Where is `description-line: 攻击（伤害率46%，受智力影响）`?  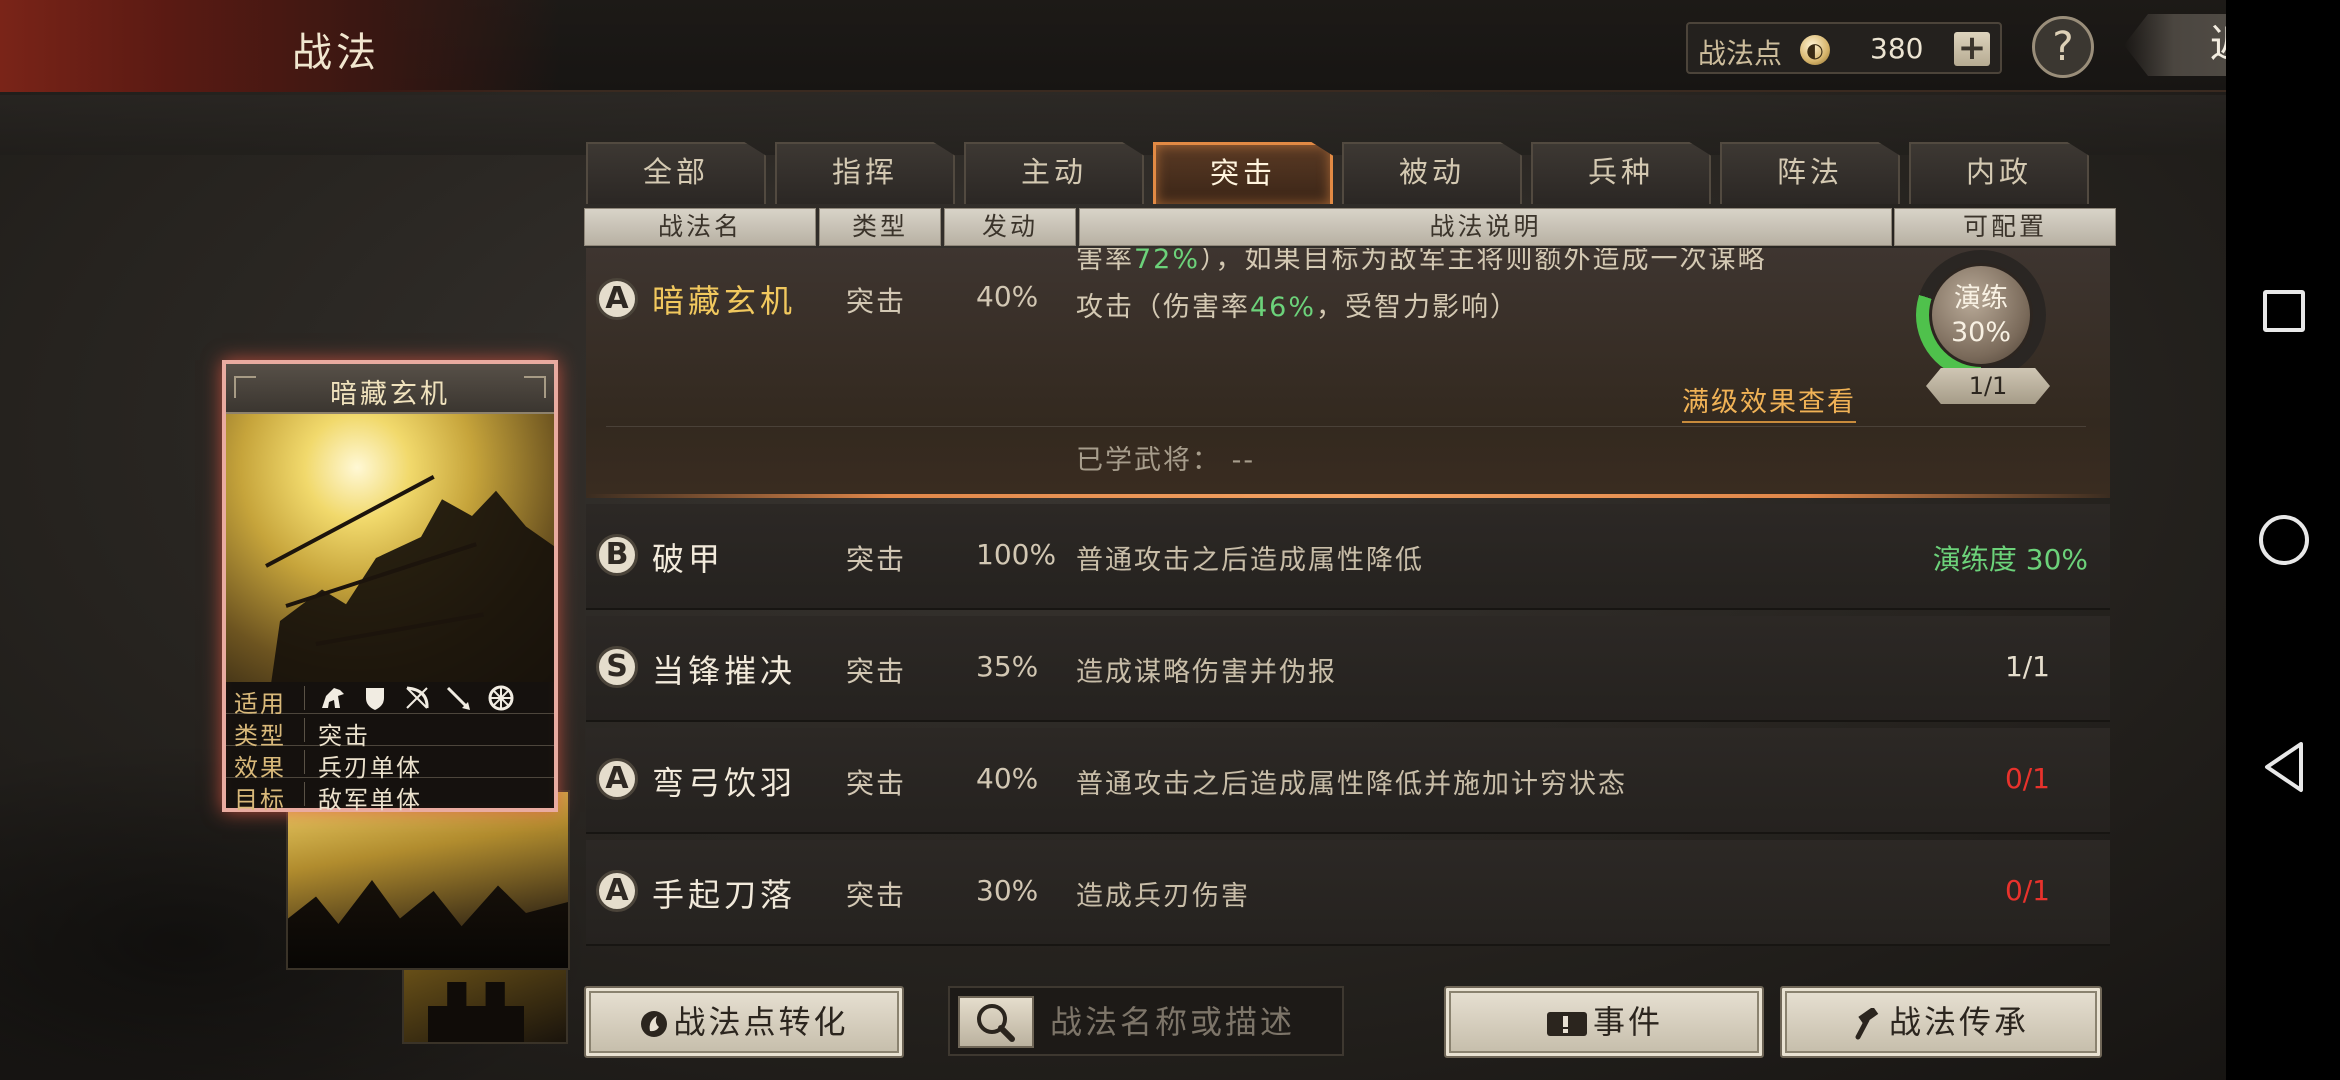
description-line: 攻击（伤害率46%，受智力影响） is located at coordinates (1426, 308).